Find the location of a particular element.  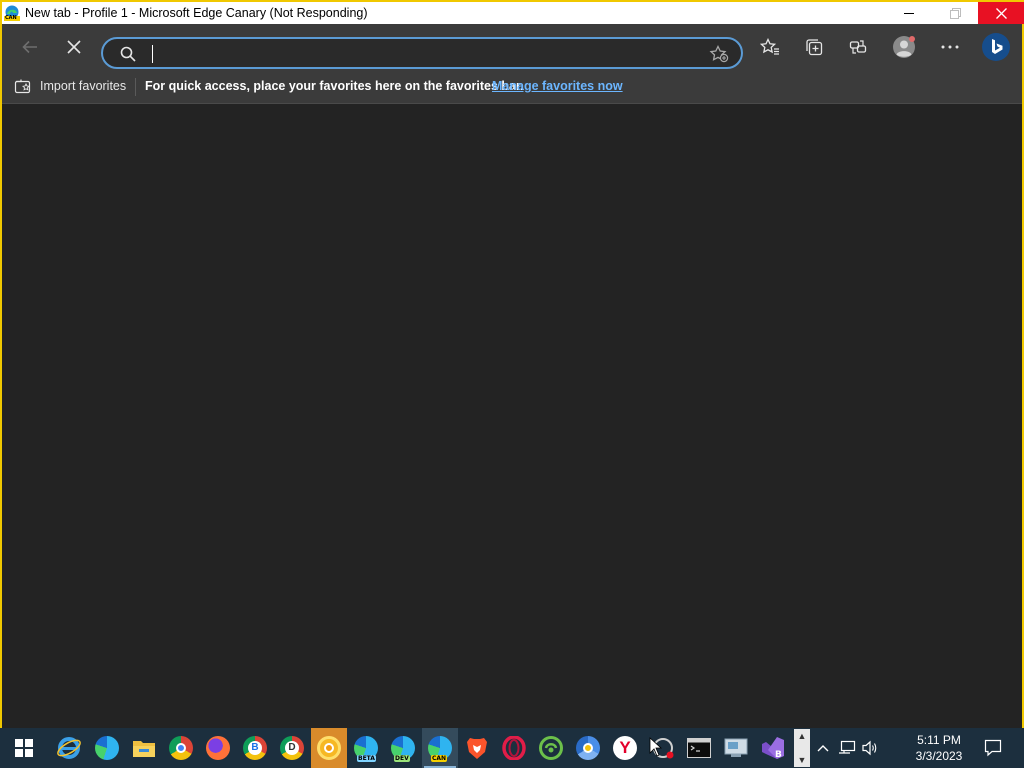

chromium-icon is located at coordinates (588, 748).